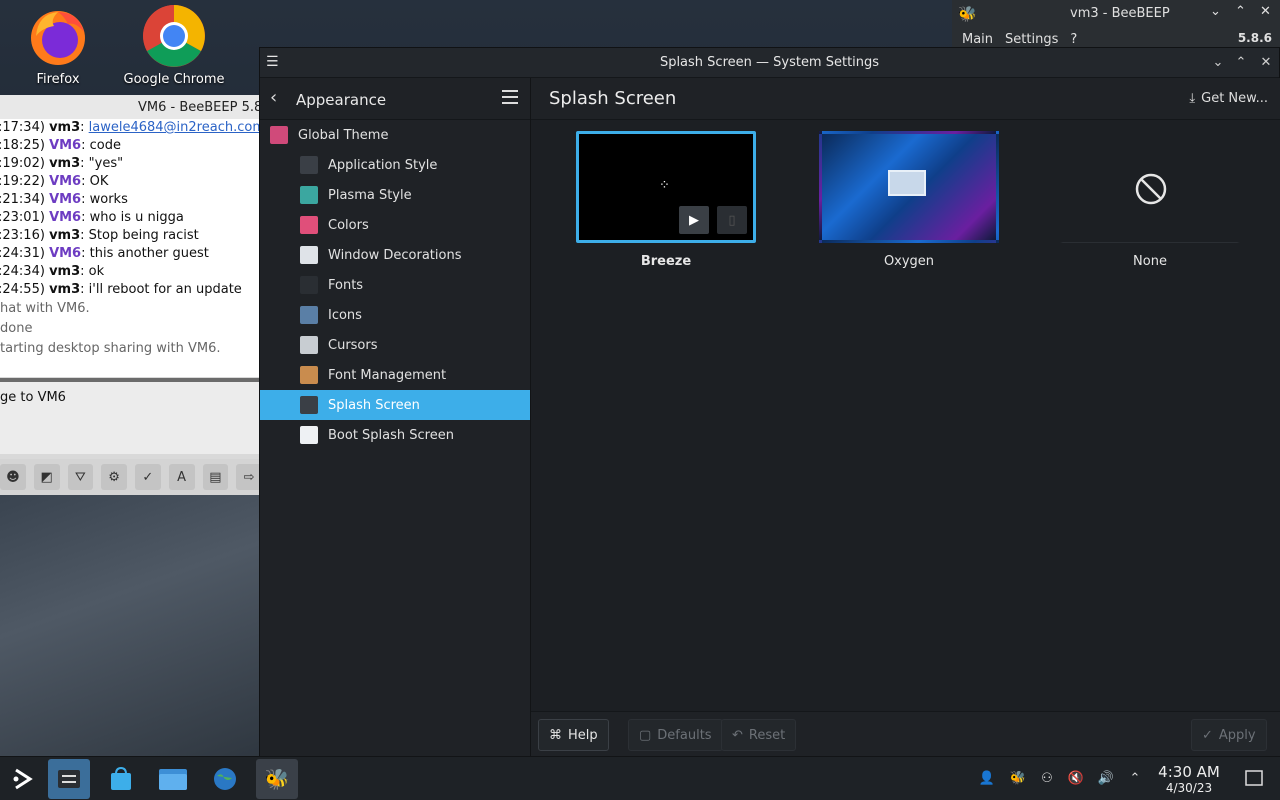 The width and height of the screenshot is (1280, 800). What do you see at coordinates (121, 779) in the screenshot?
I see `discover-store-icon` at bounding box center [121, 779].